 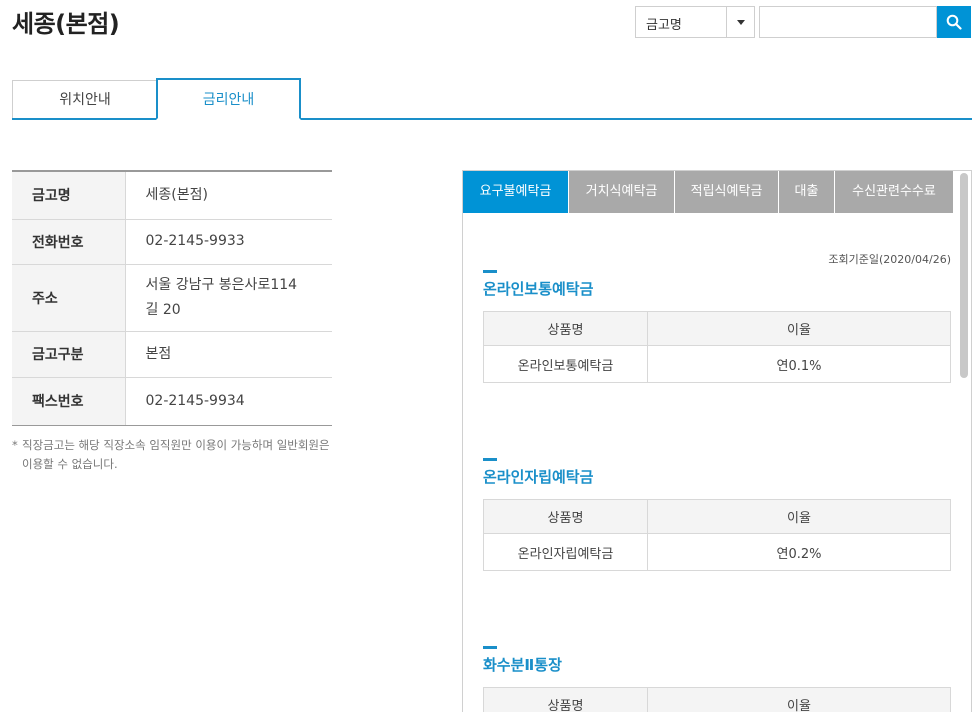 I want to click on scrollbar-thumb, so click(x=964, y=275).